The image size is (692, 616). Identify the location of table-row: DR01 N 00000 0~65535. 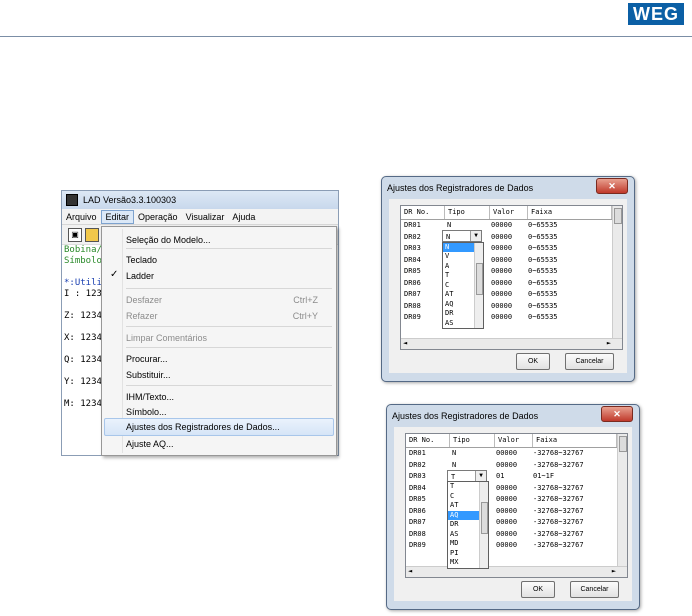
(511, 226).